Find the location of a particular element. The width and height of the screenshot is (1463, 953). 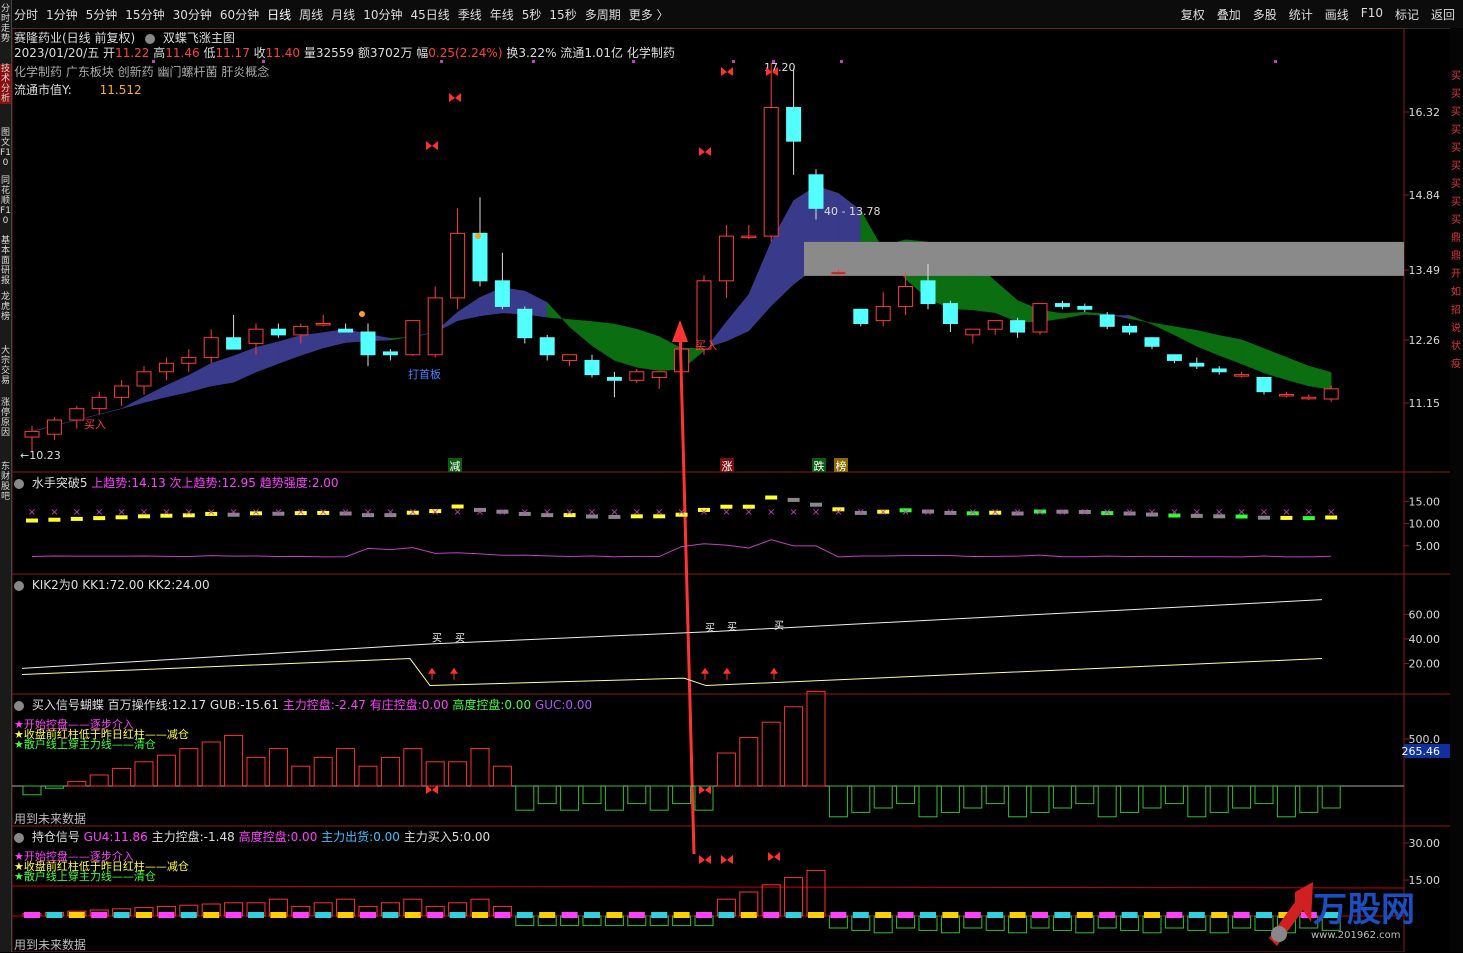

panel1-header: 水手突破5 上趋势:14.13 次上趋势:12.95 趋势强度:2.00 is located at coordinates (176, 482).